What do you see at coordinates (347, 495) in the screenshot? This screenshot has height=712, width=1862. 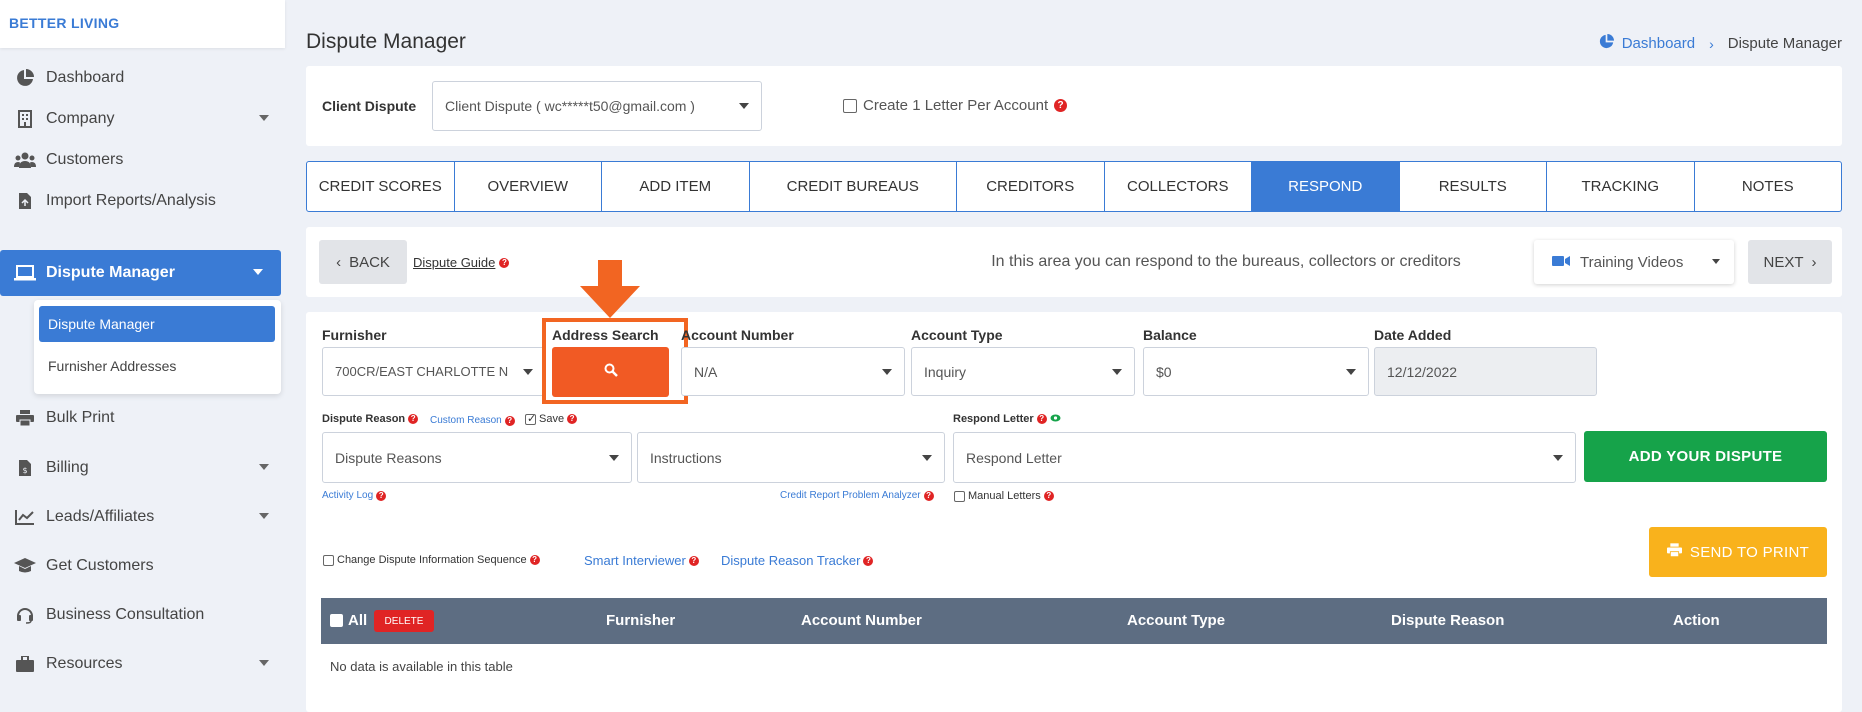 I see `activity-log-link: Activity Log` at bounding box center [347, 495].